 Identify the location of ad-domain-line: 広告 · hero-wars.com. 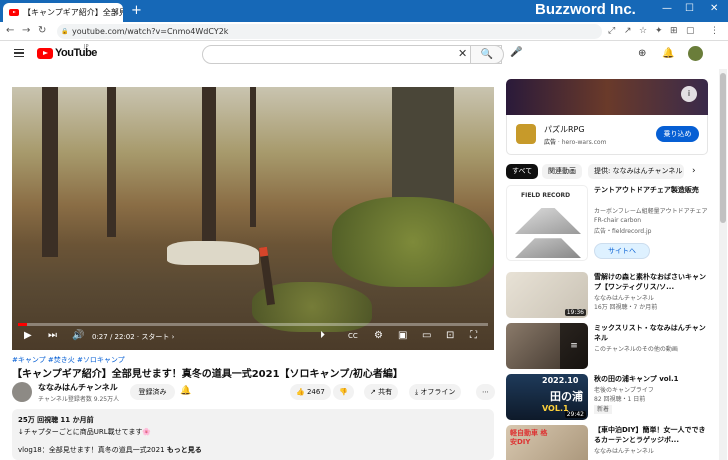
(575, 142).